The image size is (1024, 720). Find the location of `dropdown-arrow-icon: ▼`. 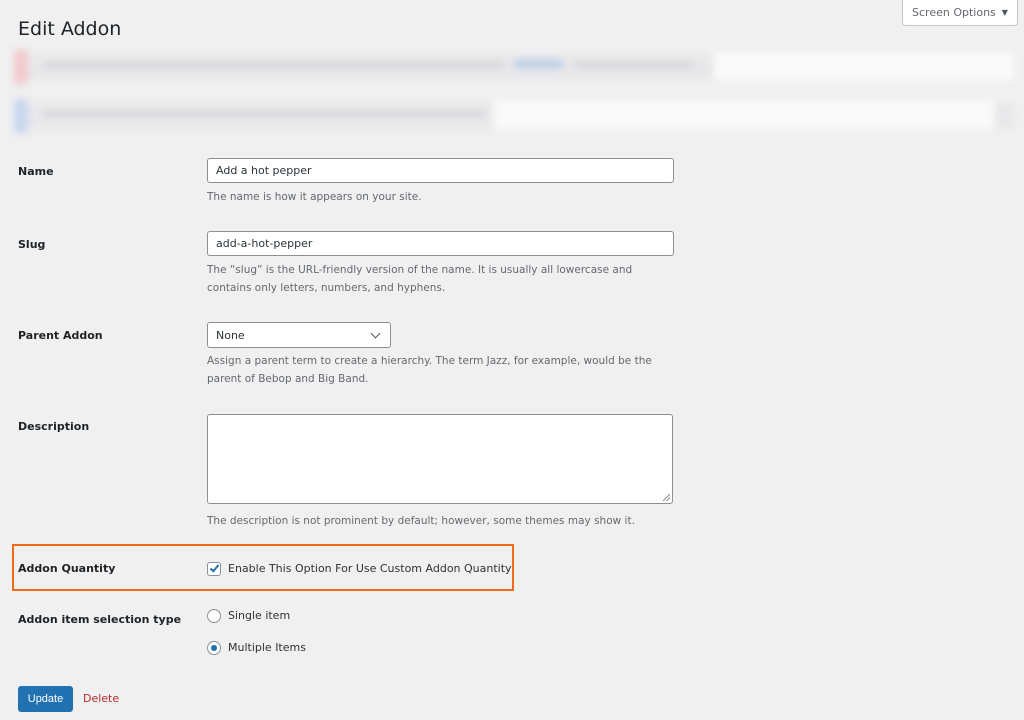

dropdown-arrow-icon: ▼ is located at coordinates (1004, 12).